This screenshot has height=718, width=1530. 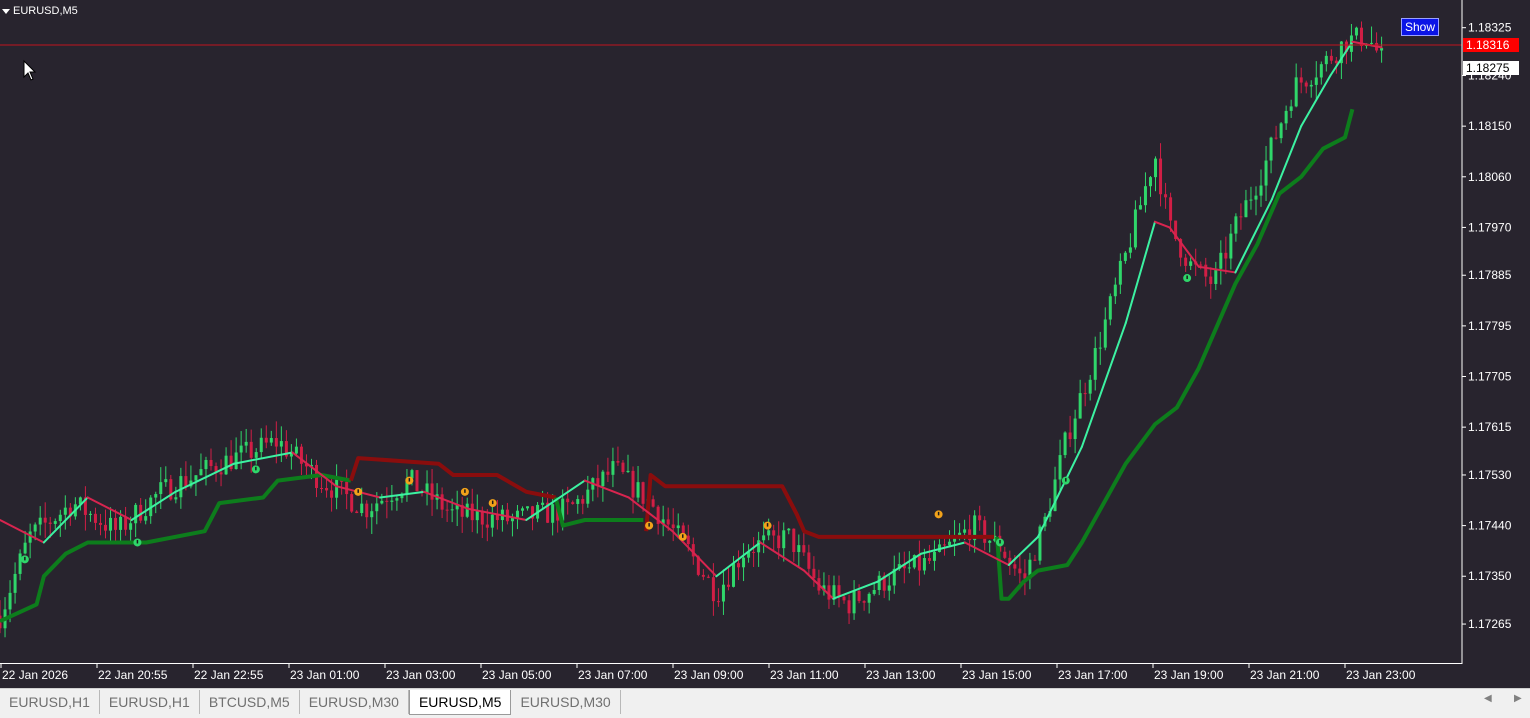 I want to click on time-tick-label: 22 Jan 2026, so click(x=35, y=675).